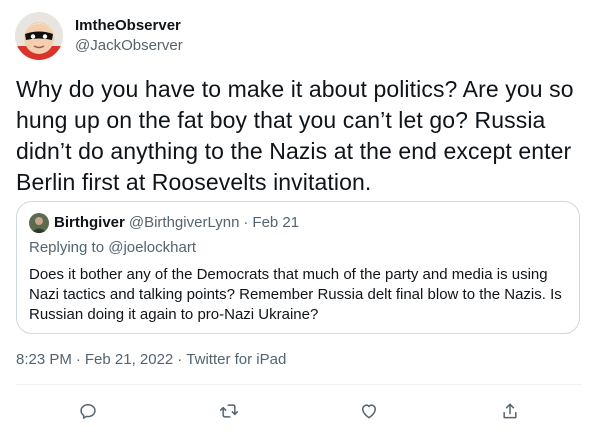 This screenshot has width=598, height=434. Describe the element at coordinates (236, 359) in the screenshot. I see `tweet-source: Twitter for iPad` at that location.